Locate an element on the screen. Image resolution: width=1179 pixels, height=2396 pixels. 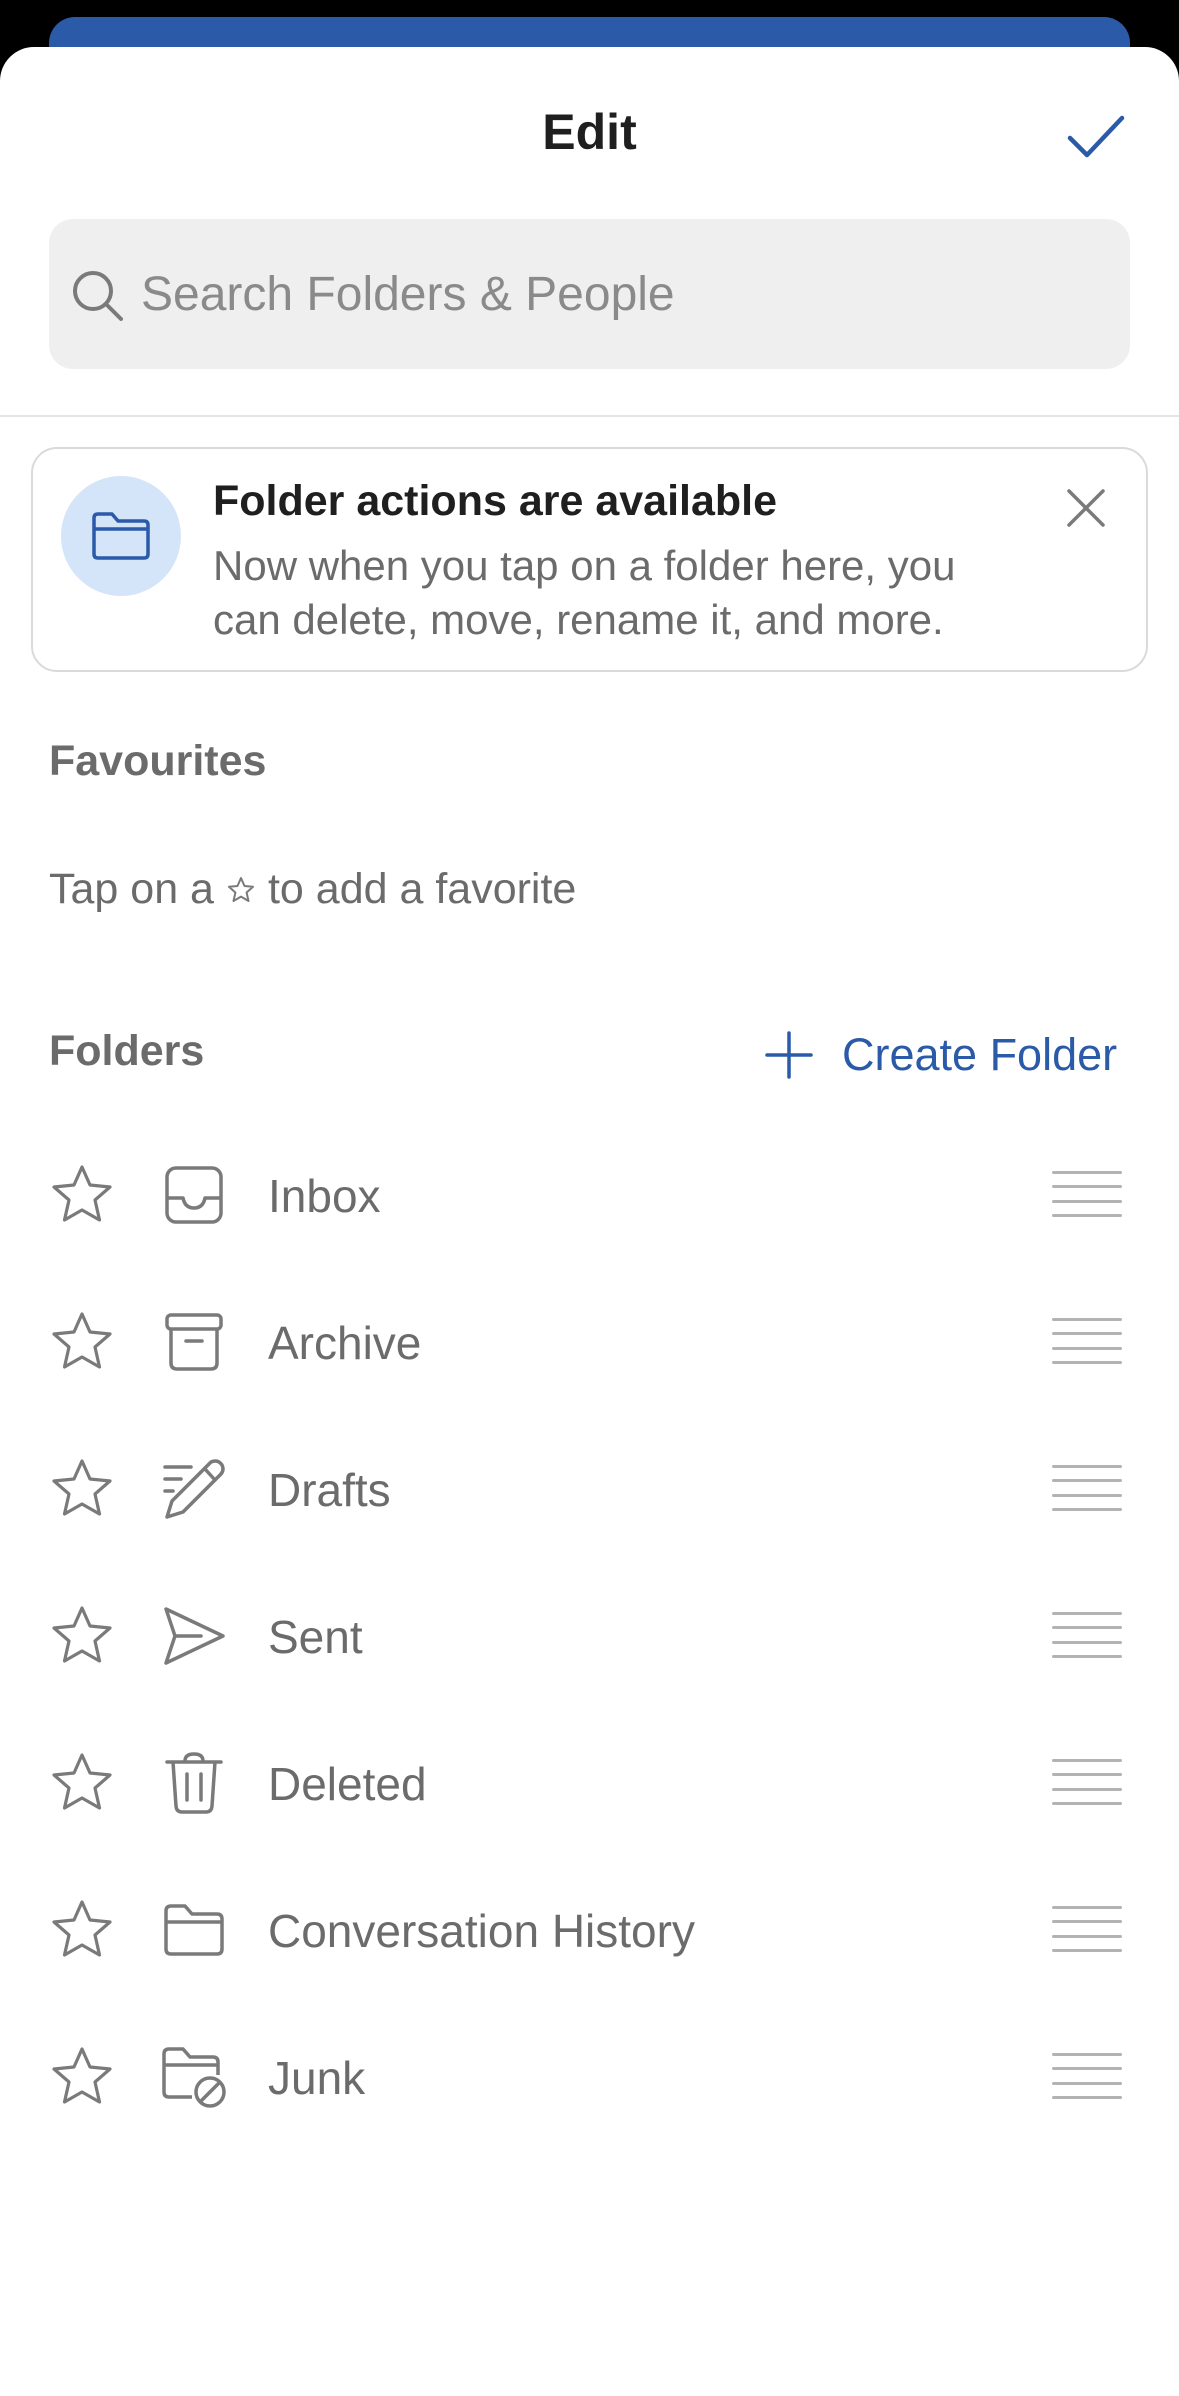
checkmark-icon is located at coordinates (1096, 136).